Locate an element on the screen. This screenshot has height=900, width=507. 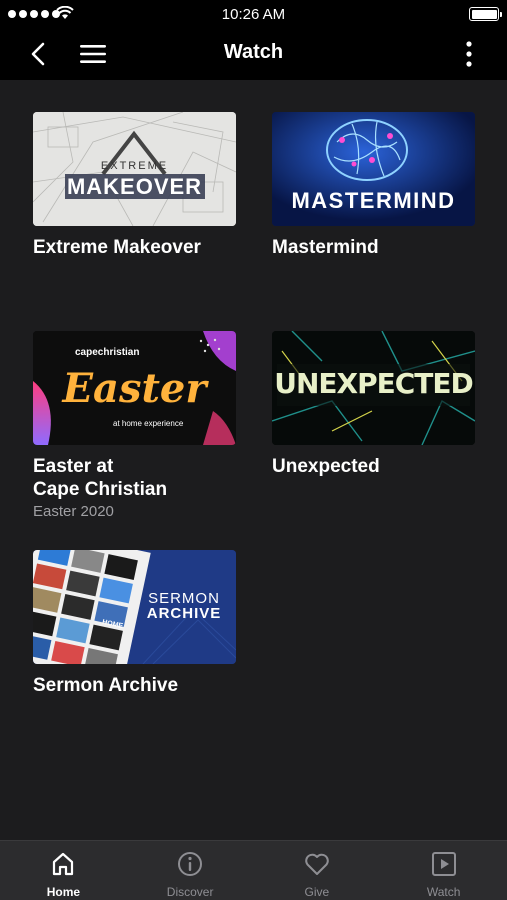
nav-bar: Watch is located at coordinates (253, 54).